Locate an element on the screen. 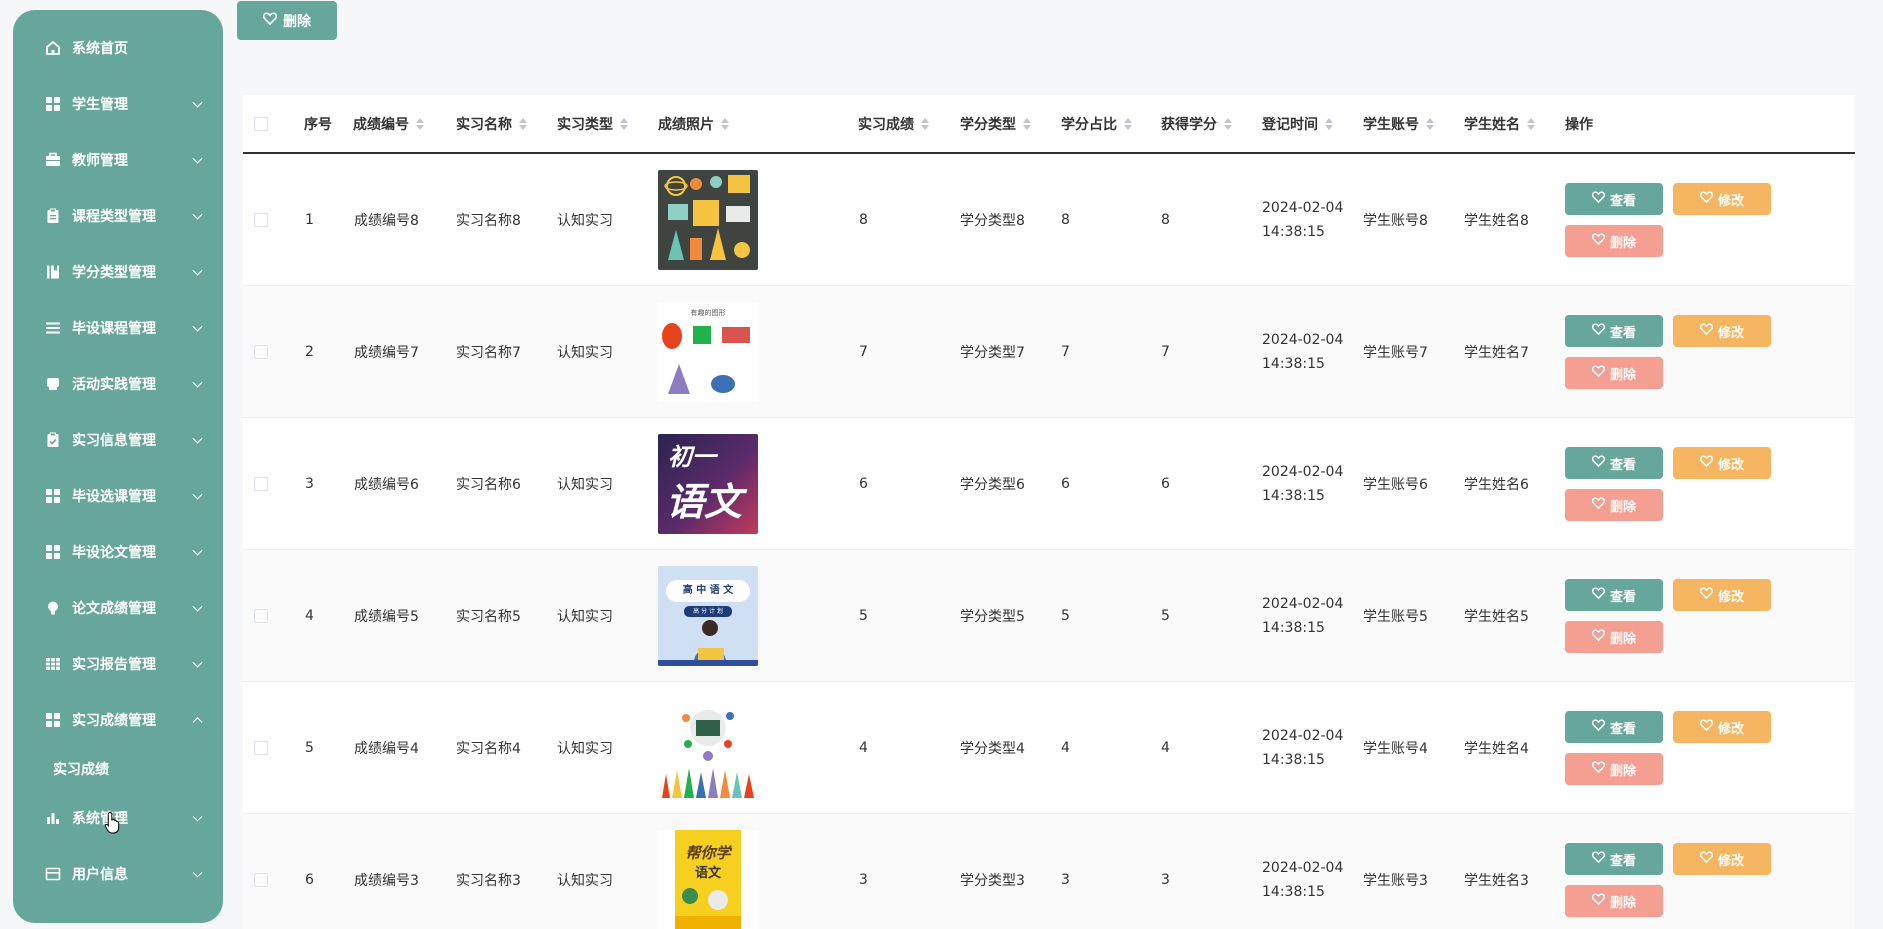 The width and height of the screenshot is (1883, 929). select-all-checkbox is located at coordinates (261, 123).